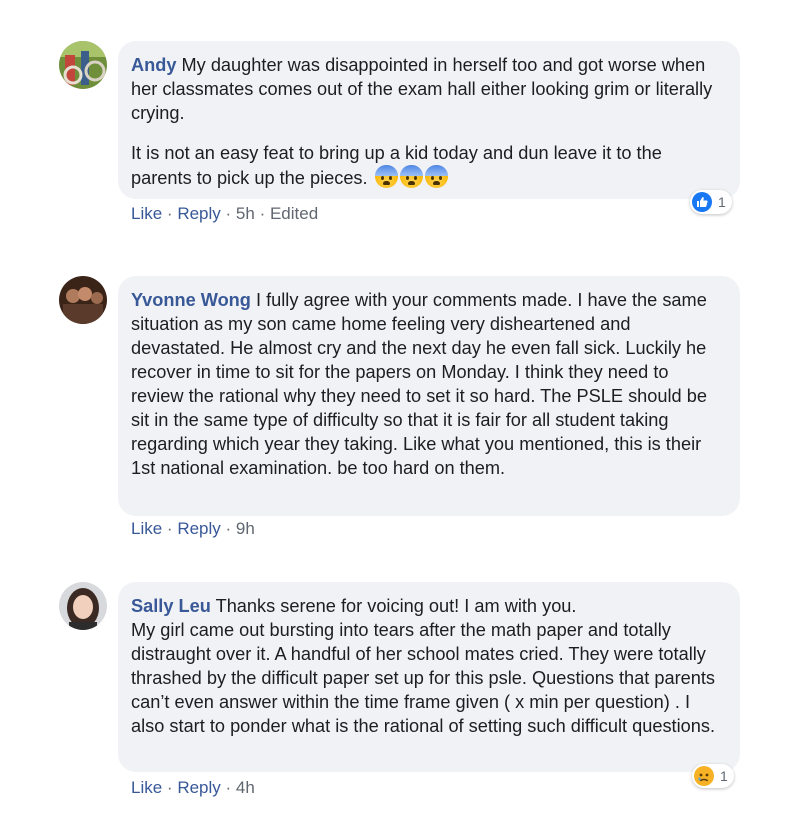 This screenshot has width=800, height=837. What do you see at coordinates (704, 776) in the screenshot?
I see `sad-reaction-icon` at bounding box center [704, 776].